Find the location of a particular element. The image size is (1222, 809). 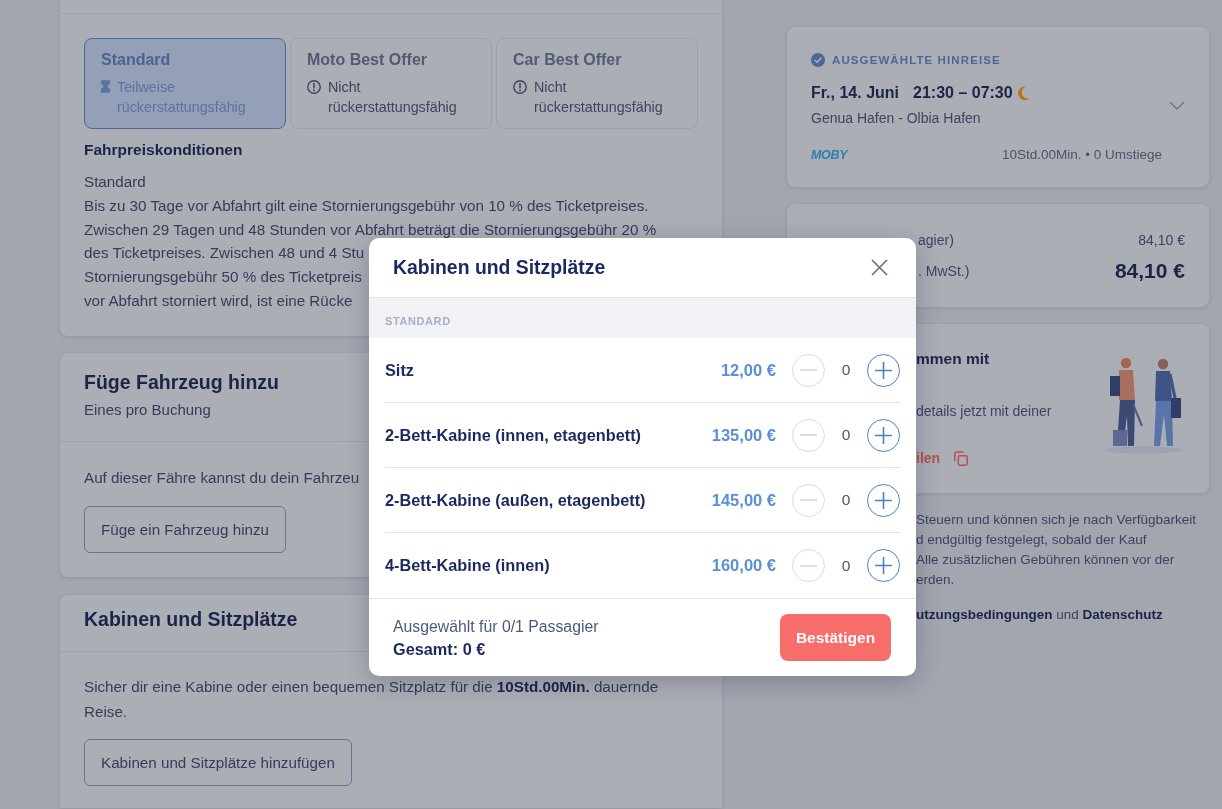

fare-option-title: Moto Best Offer is located at coordinates (367, 60).